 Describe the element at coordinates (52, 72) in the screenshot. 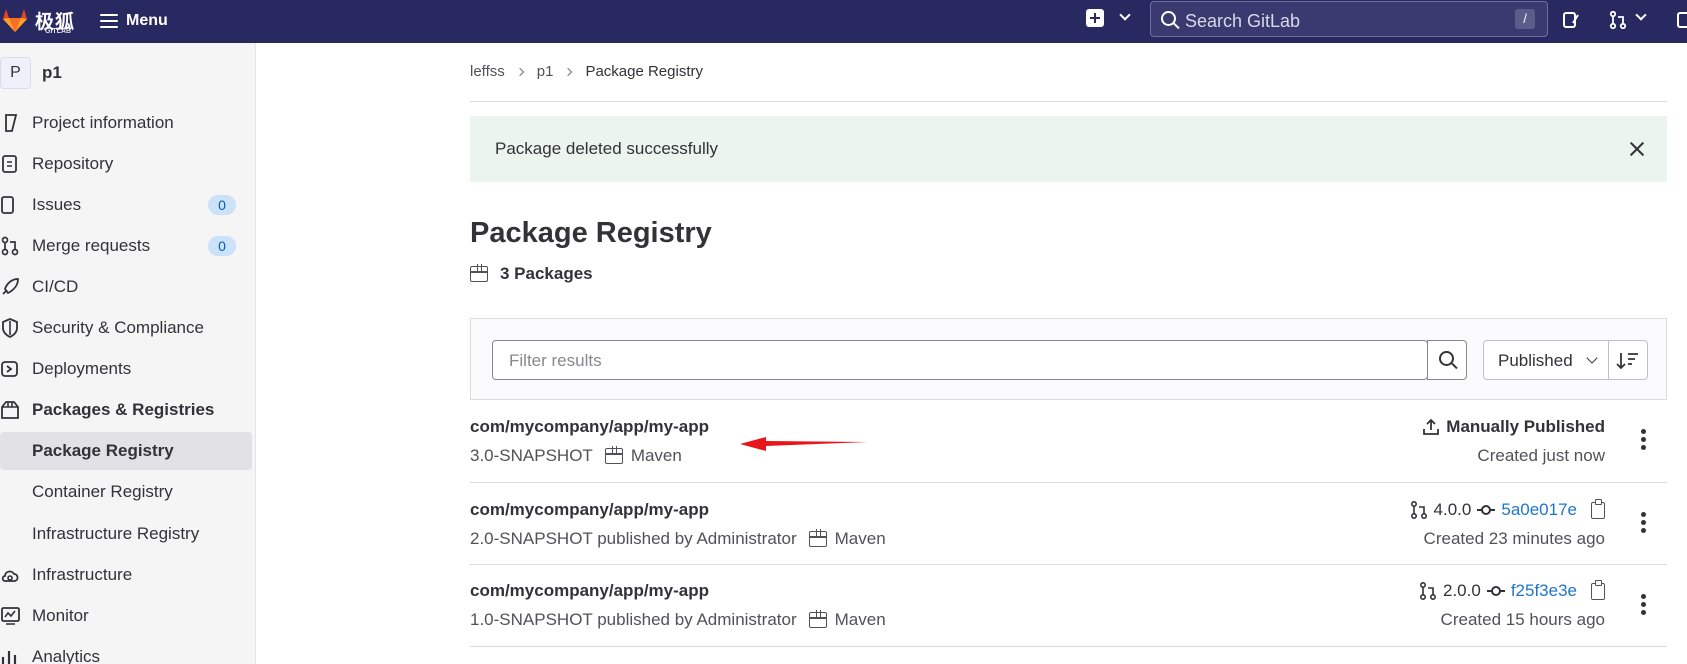

I see `project-name: p1` at that location.